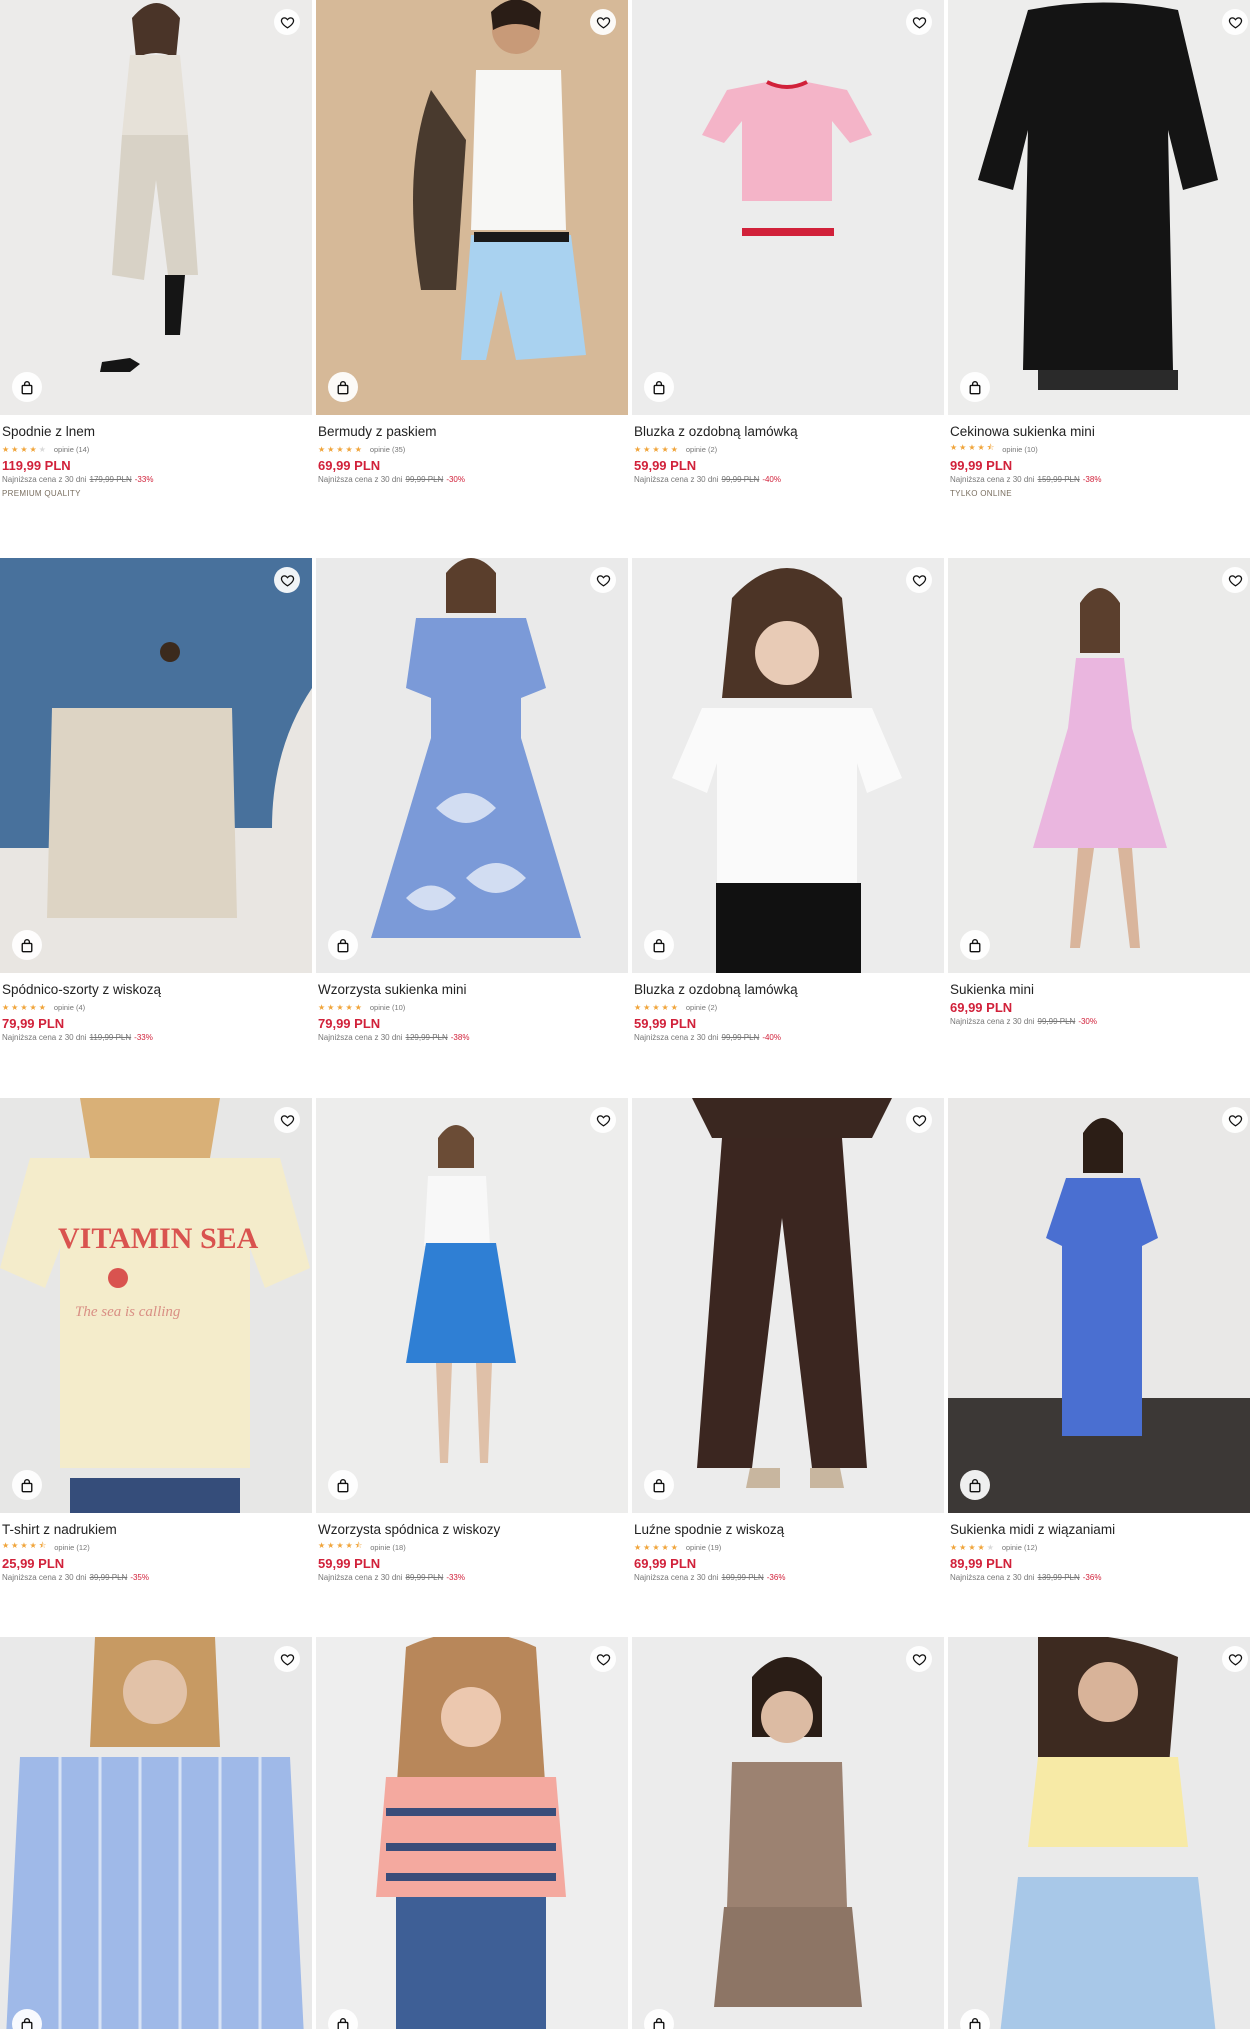 The image size is (1250, 2029). Describe the element at coordinates (1100, 1530) in the screenshot. I see `product-name: Sukienka midi z wiązaniami` at that location.